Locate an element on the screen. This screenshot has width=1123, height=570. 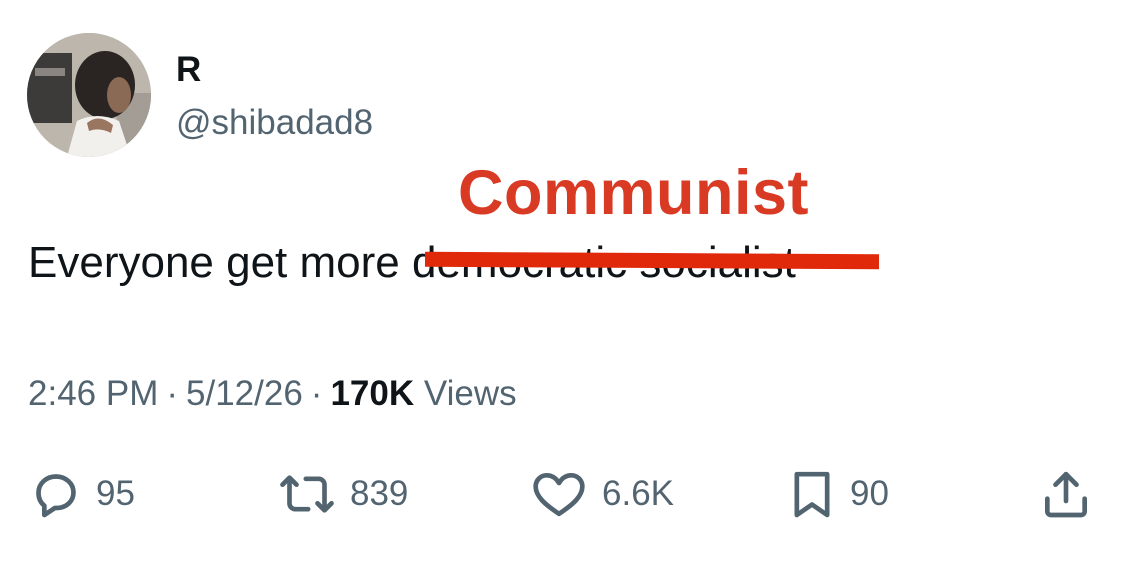
views-label: Views is located at coordinates (470, 393).